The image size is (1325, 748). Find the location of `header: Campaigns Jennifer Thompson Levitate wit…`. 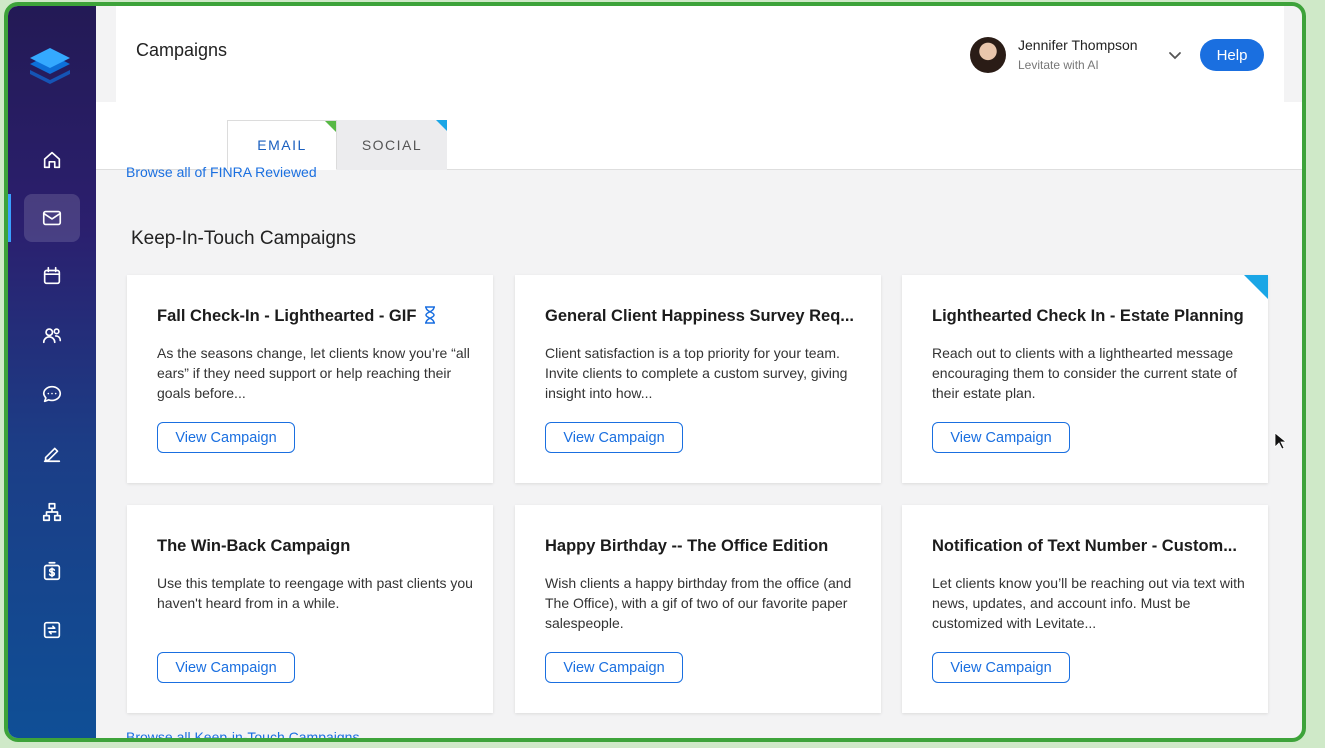

header: Campaigns Jennifer Thompson Levitate wit… is located at coordinates (700, 54).